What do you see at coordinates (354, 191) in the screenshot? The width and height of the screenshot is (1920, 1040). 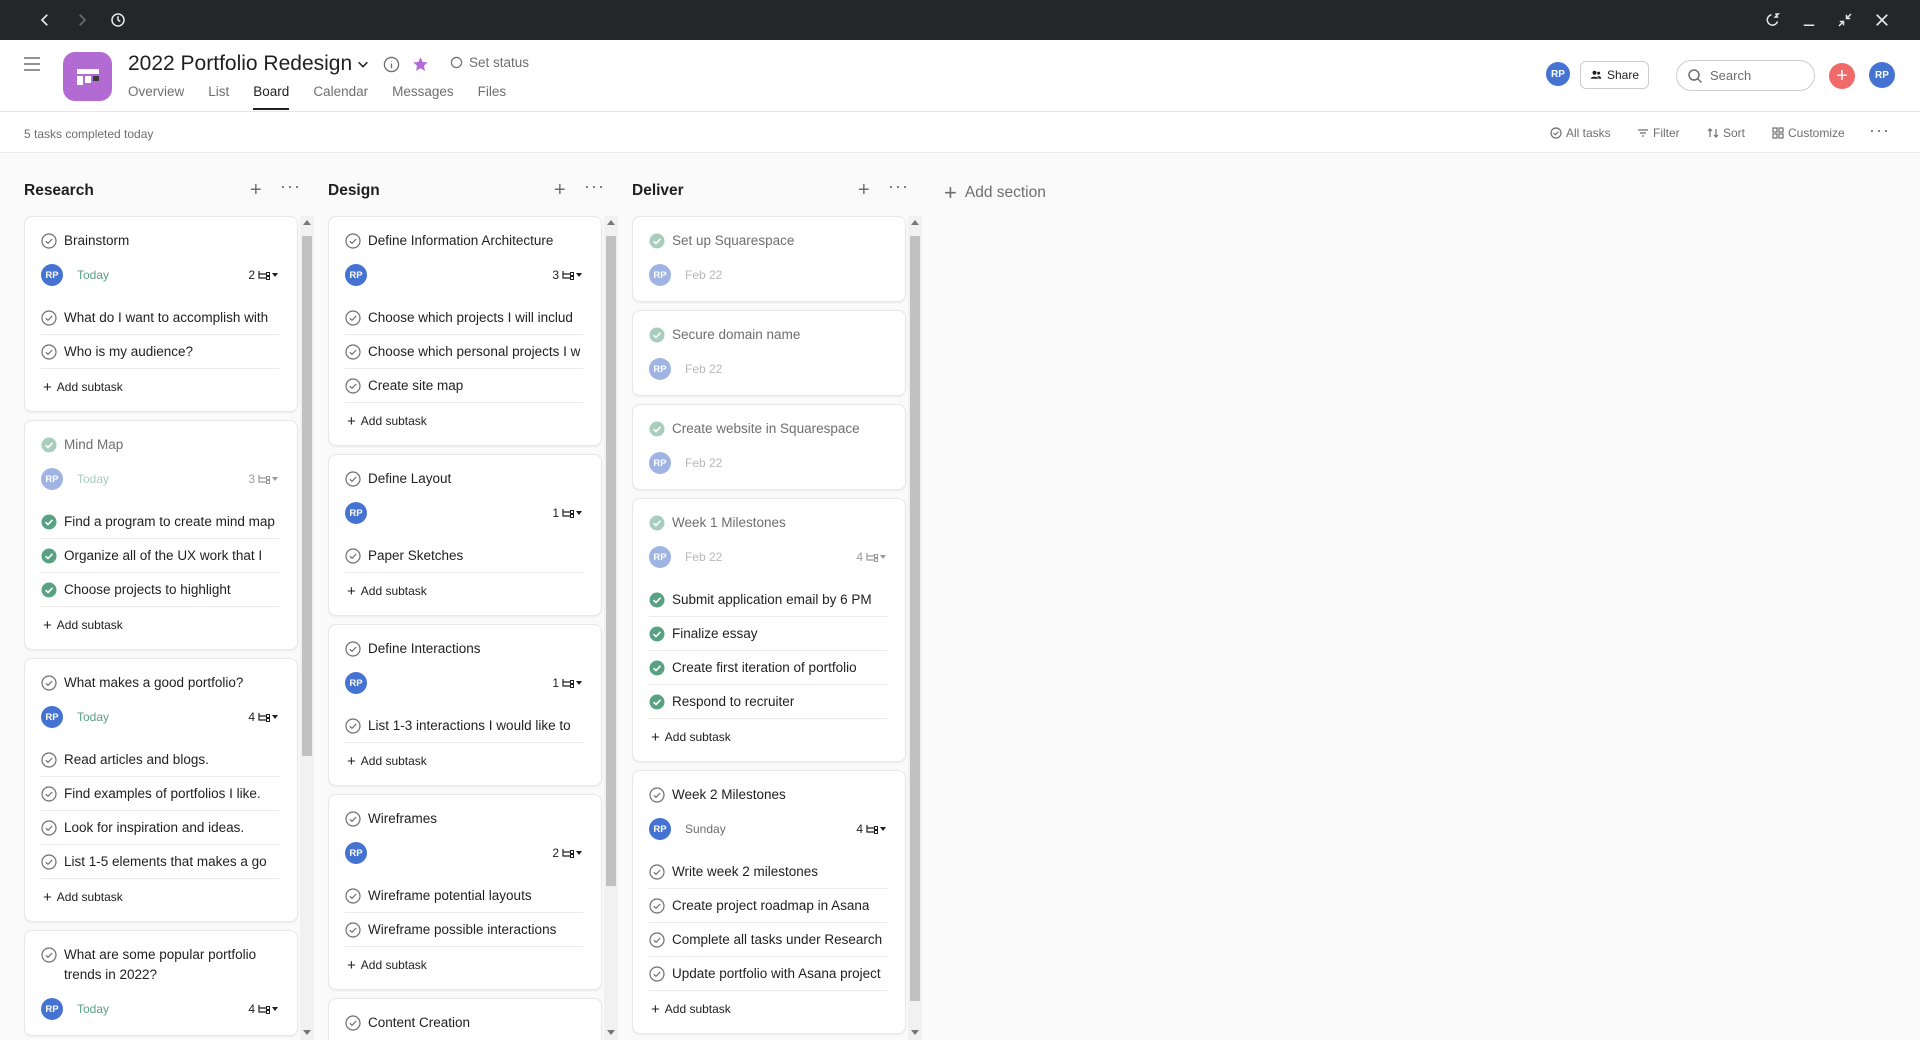 I see `column-title: Design` at bounding box center [354, 191].